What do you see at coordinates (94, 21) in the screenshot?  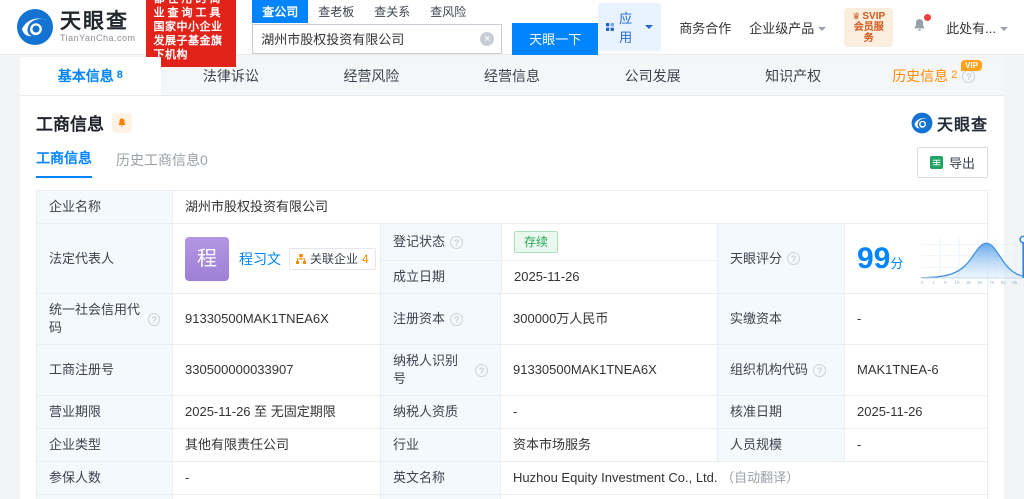 I see `logo-name: 天眼查` at bounding box center [94, 21].